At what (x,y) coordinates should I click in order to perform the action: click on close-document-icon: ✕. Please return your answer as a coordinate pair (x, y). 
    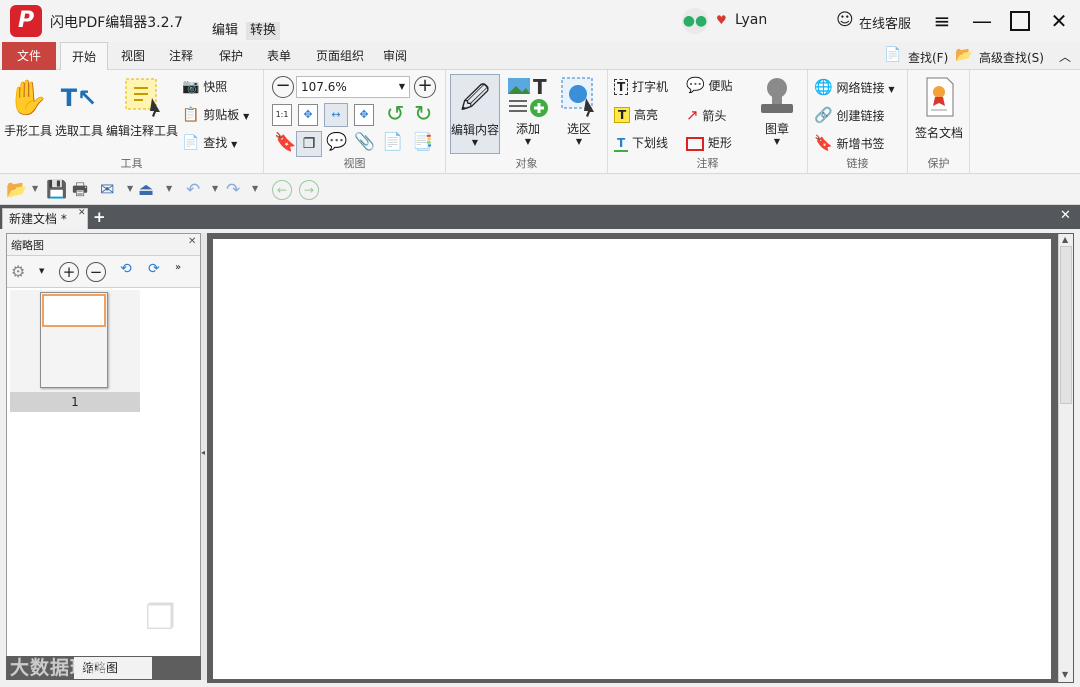
    Looking at the image, I should click on (1065, 215).